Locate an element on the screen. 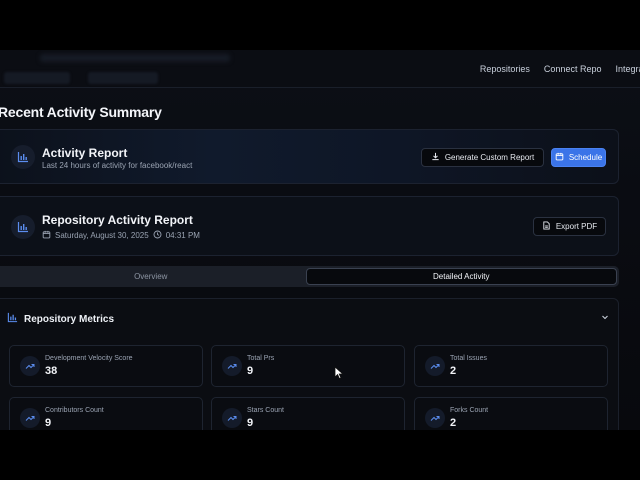 This screenshot has width=640, height=480. report-datetime: Saturday, August 30, 2025 04:31 PM is located at coordinates (121, 235).